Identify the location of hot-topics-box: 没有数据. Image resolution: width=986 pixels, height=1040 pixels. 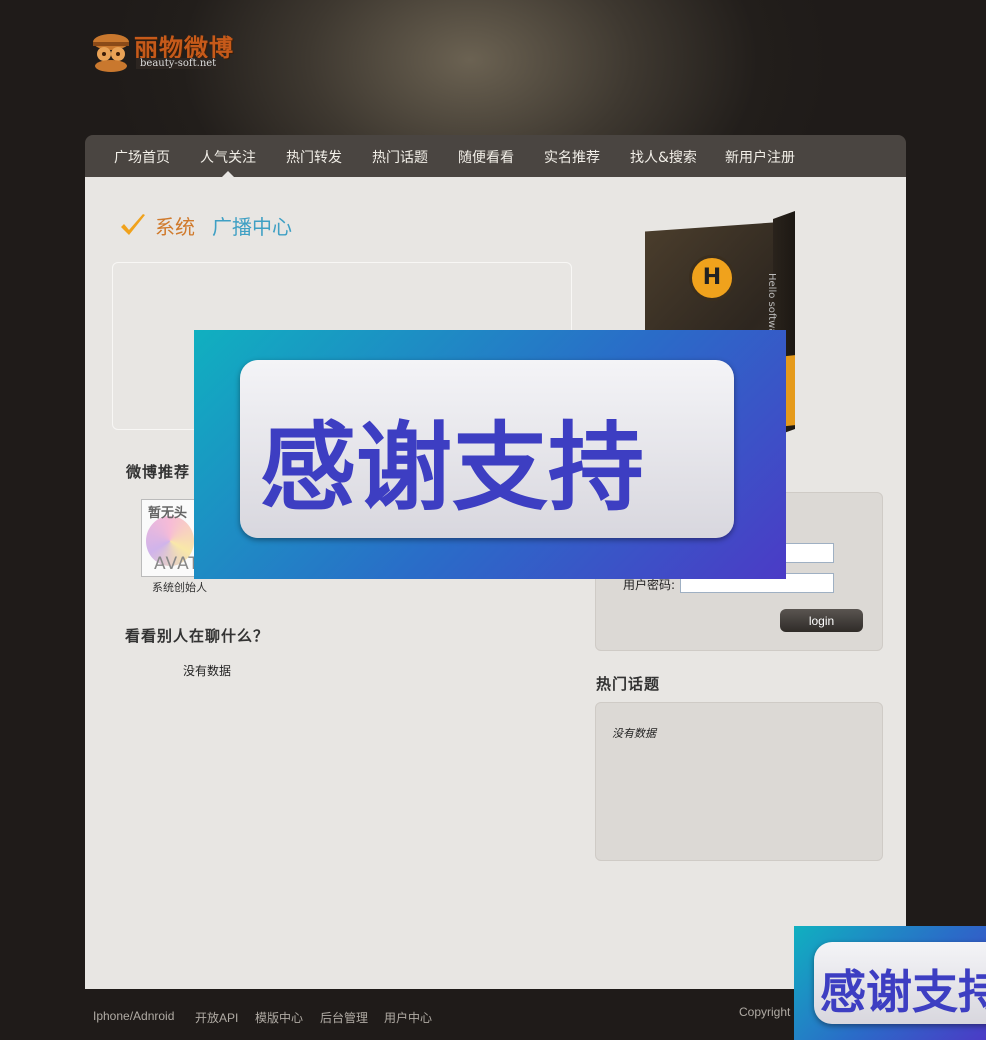
(739, 781).